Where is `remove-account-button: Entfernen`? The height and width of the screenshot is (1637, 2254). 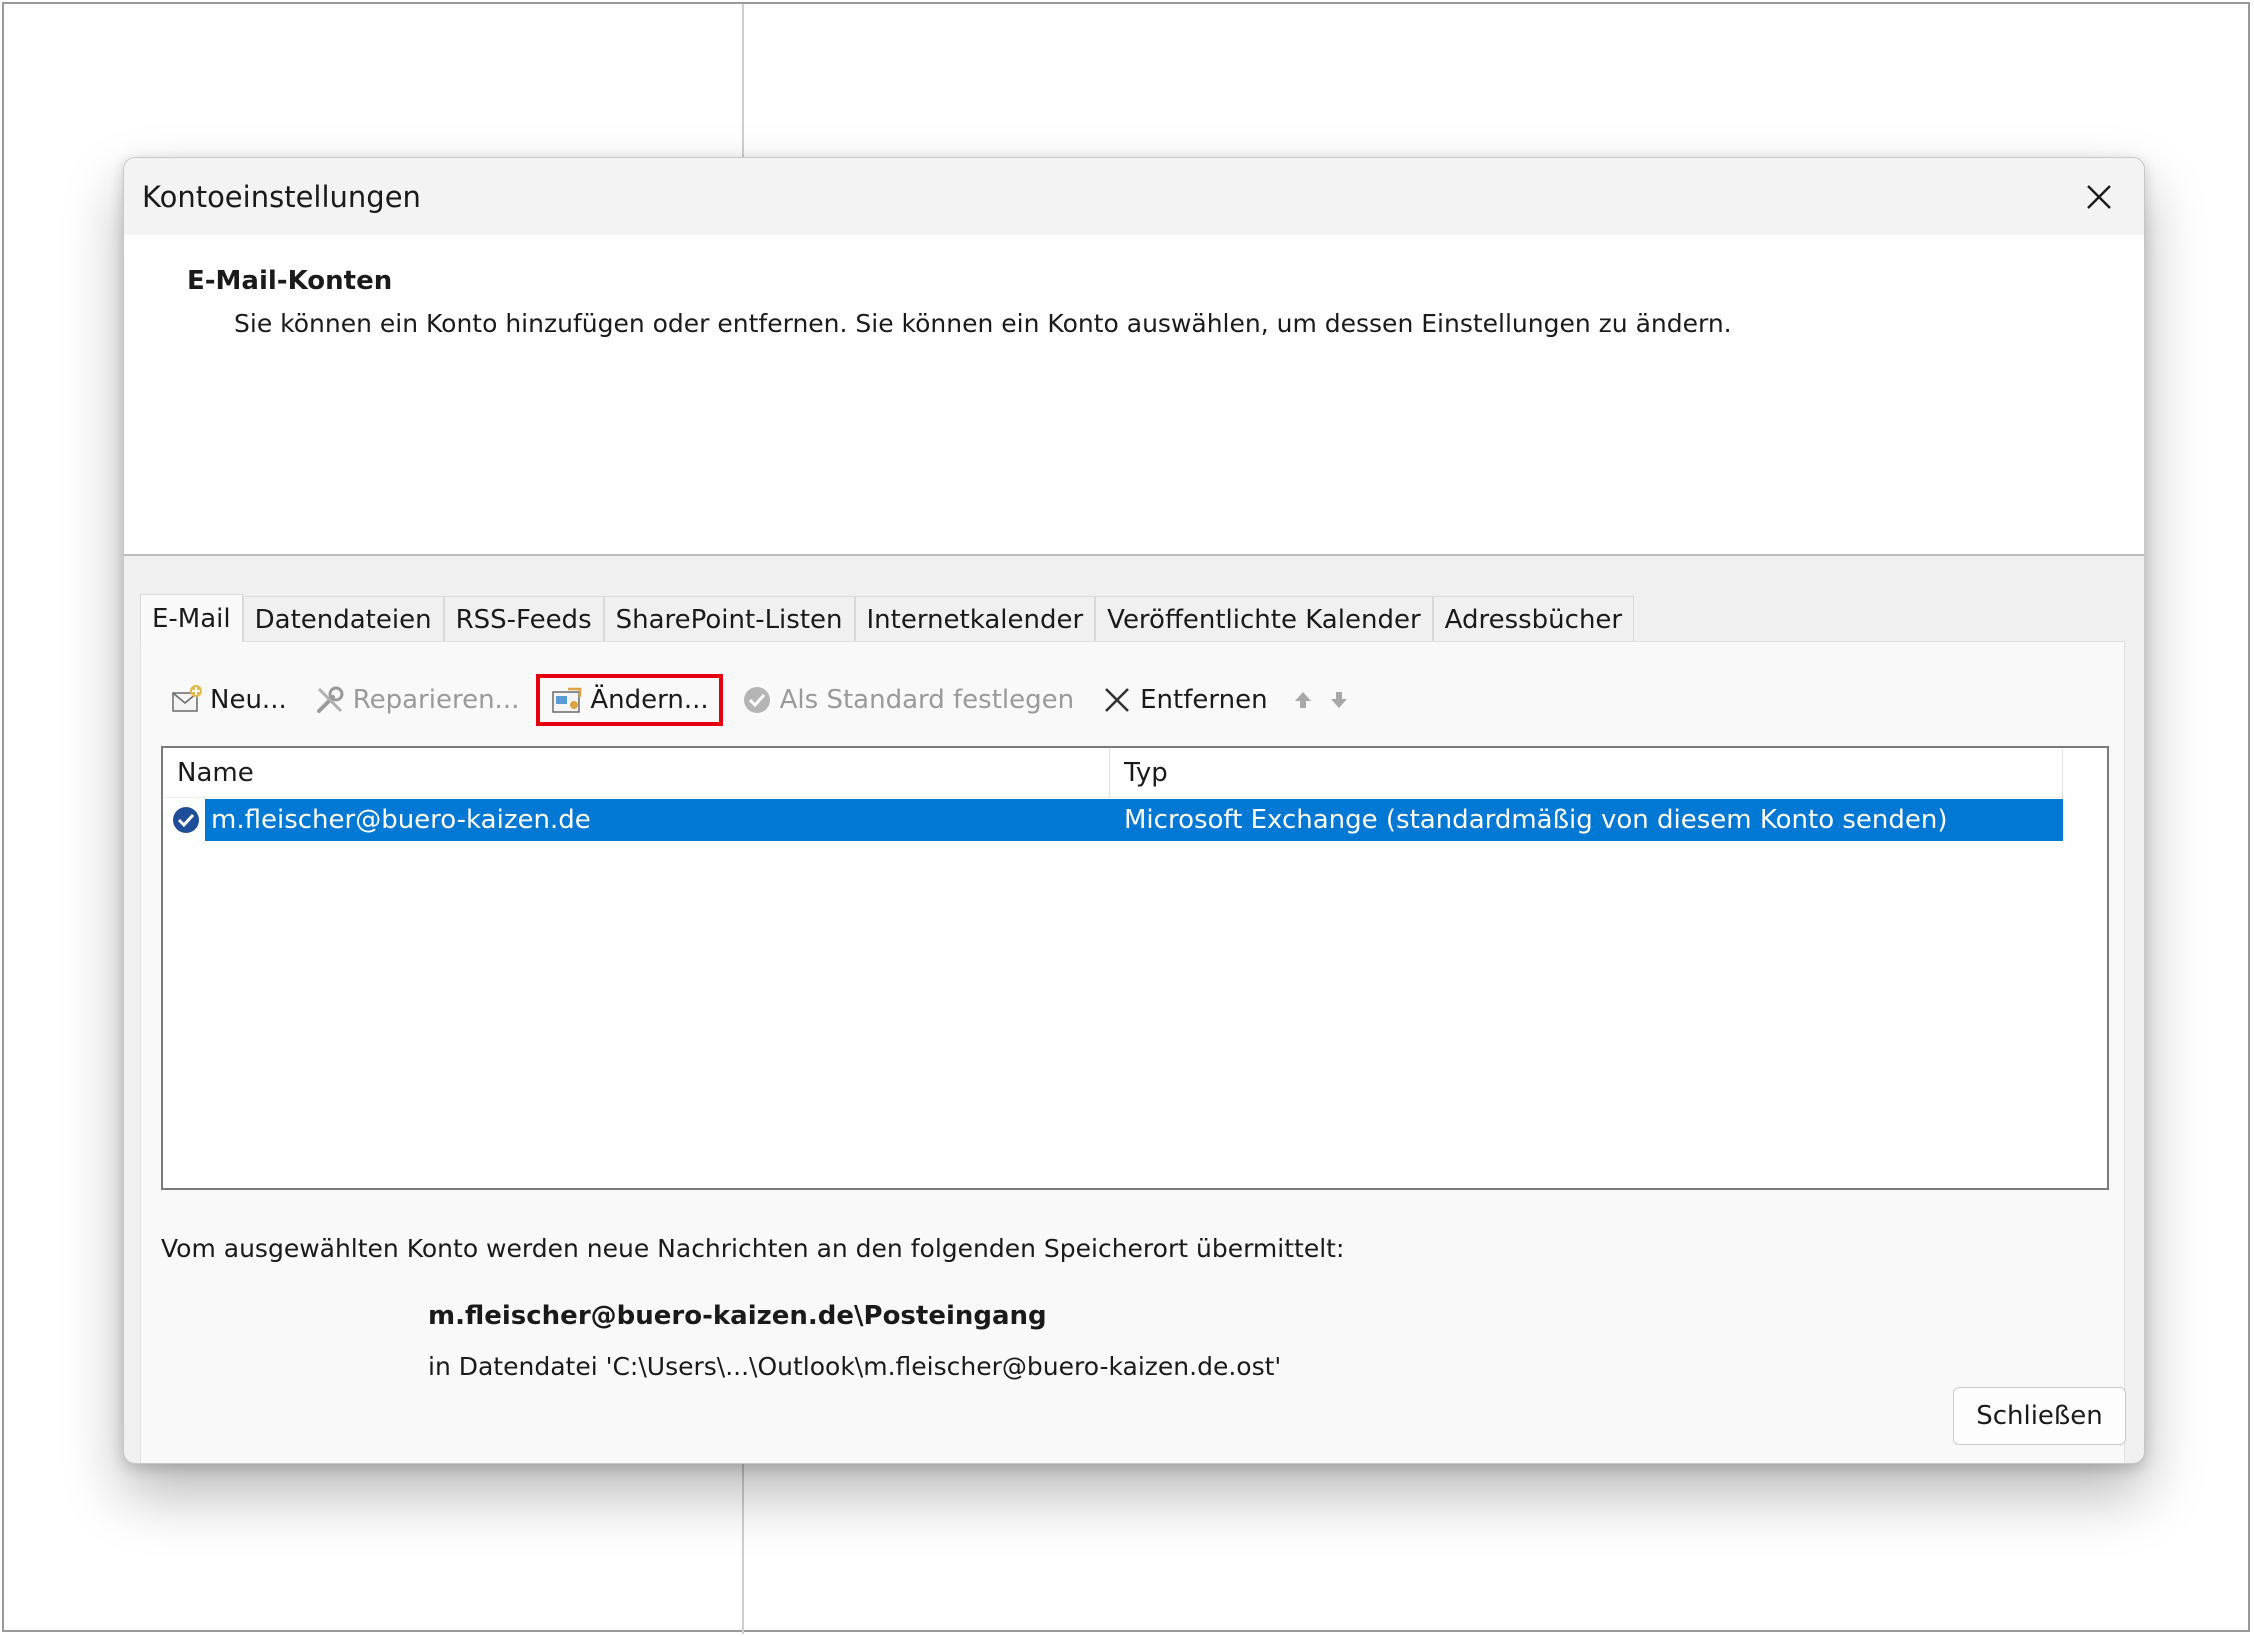 remove-account-button: Entfernen is located at coordinates (1183, 700).